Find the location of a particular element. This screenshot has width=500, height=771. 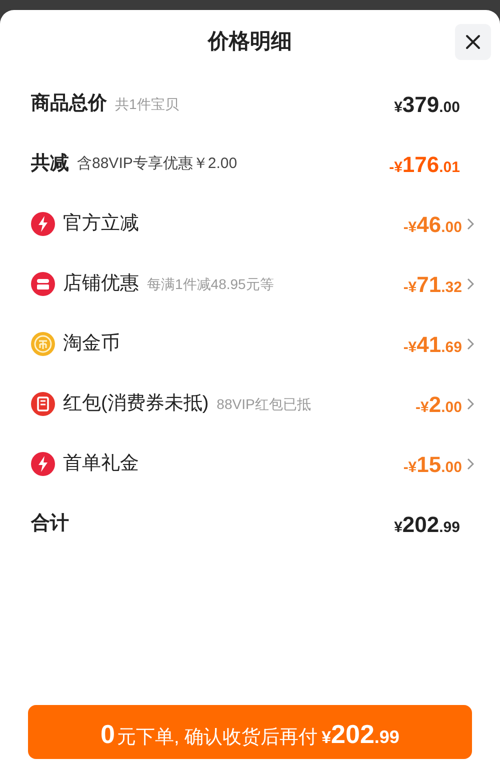

row-label: 首单礼金 is located at coordinates (101, 464).